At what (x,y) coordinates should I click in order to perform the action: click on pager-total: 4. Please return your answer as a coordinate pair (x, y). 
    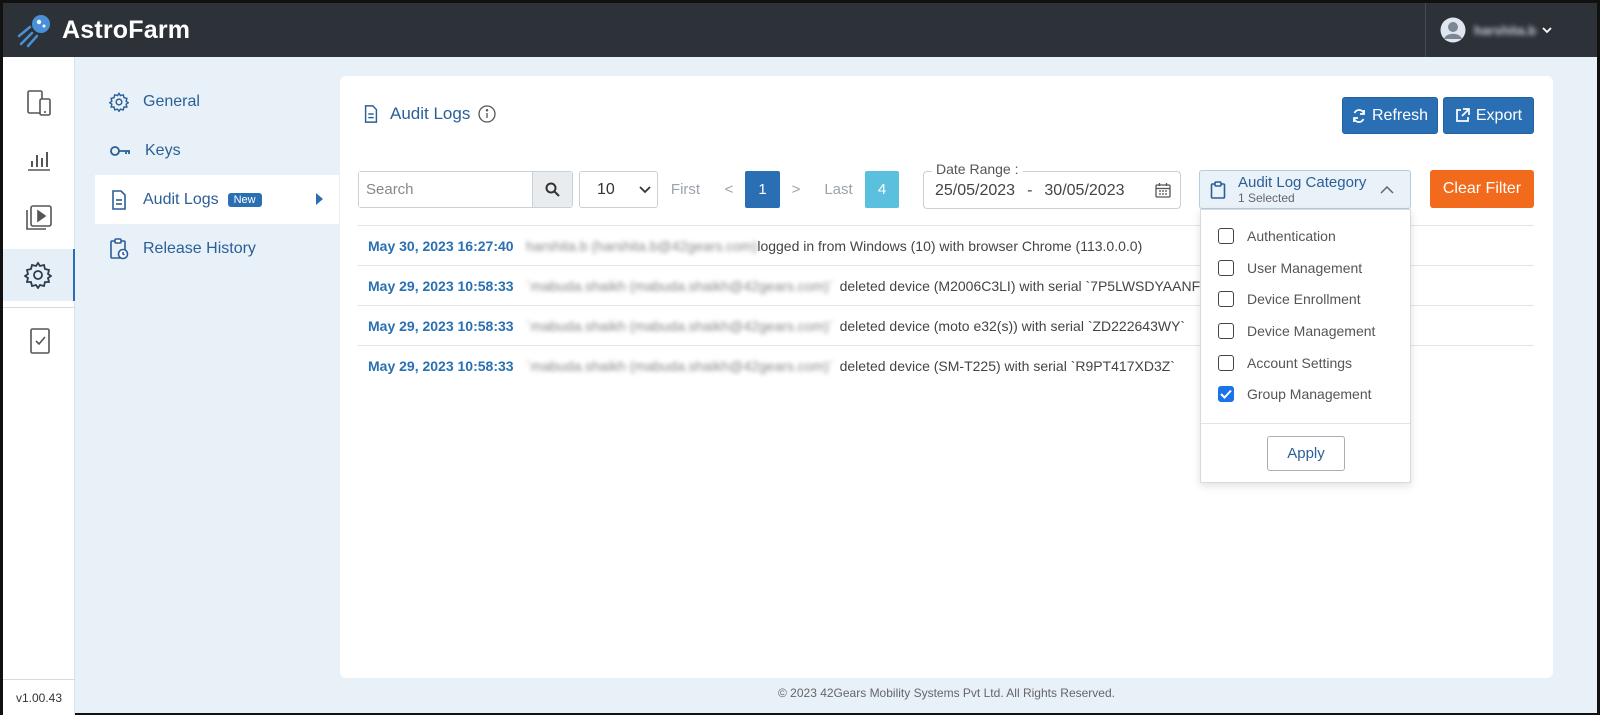
    Looking at the image, I should click on (882, 189).